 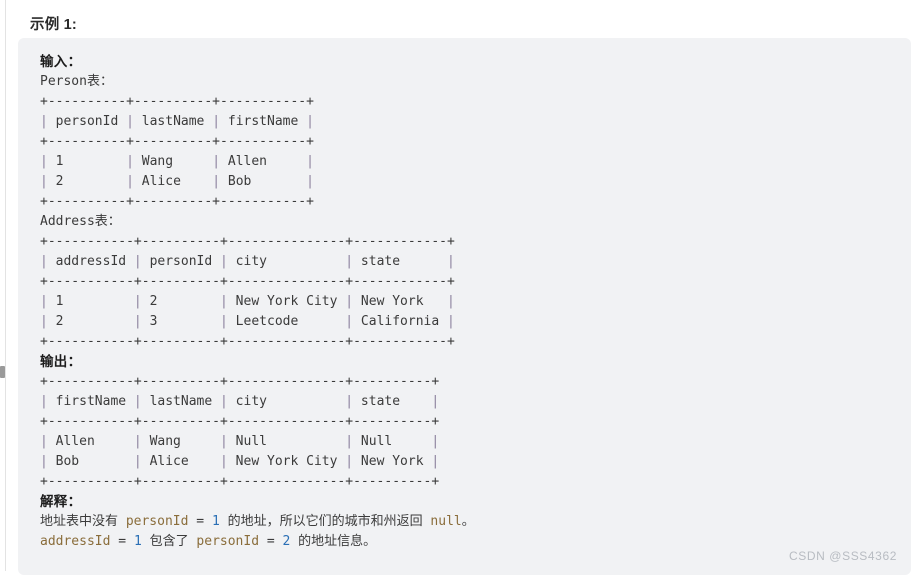 I want to click on address-caption-text: Address表：, so click(x=80, y=221).